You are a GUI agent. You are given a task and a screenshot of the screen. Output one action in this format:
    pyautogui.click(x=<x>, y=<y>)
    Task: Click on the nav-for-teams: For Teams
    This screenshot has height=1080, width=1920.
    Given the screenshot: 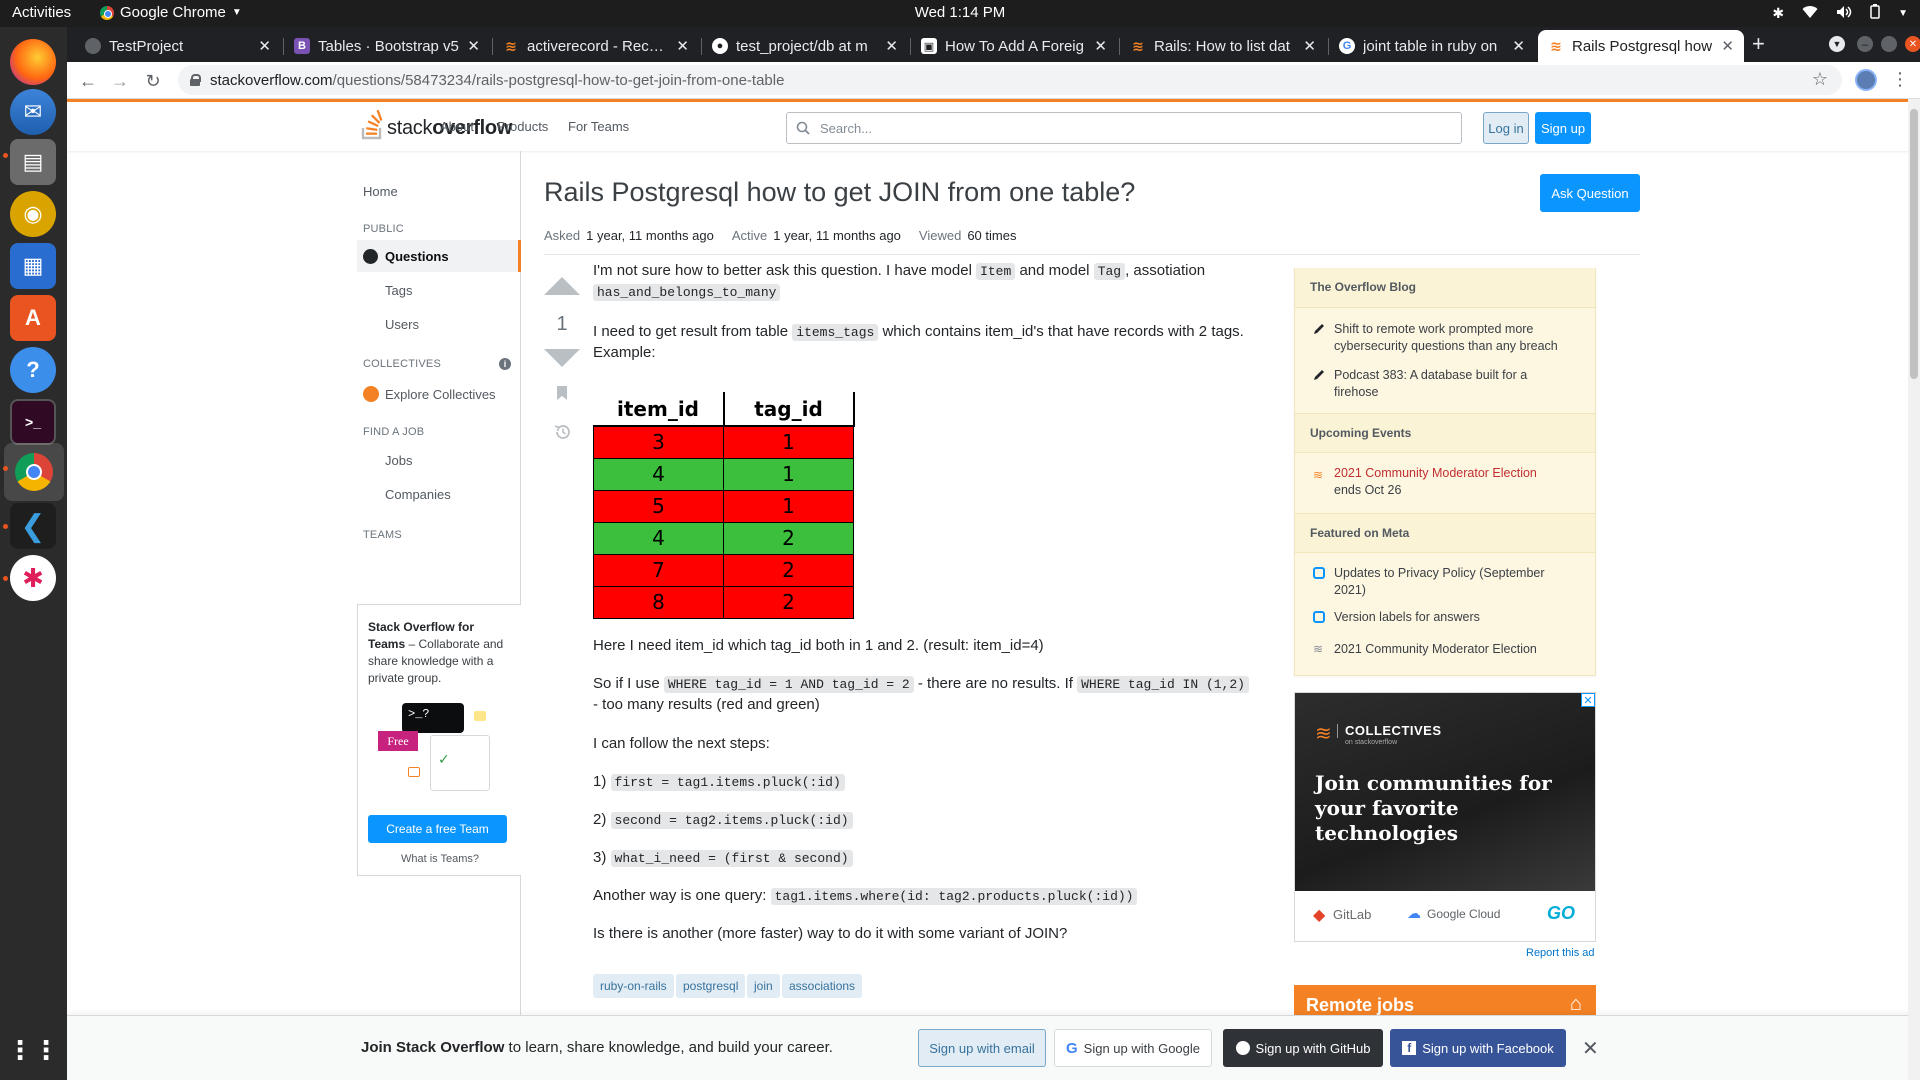 What is the action you would take?
    pyautogui.click(x=598, y=126)
    